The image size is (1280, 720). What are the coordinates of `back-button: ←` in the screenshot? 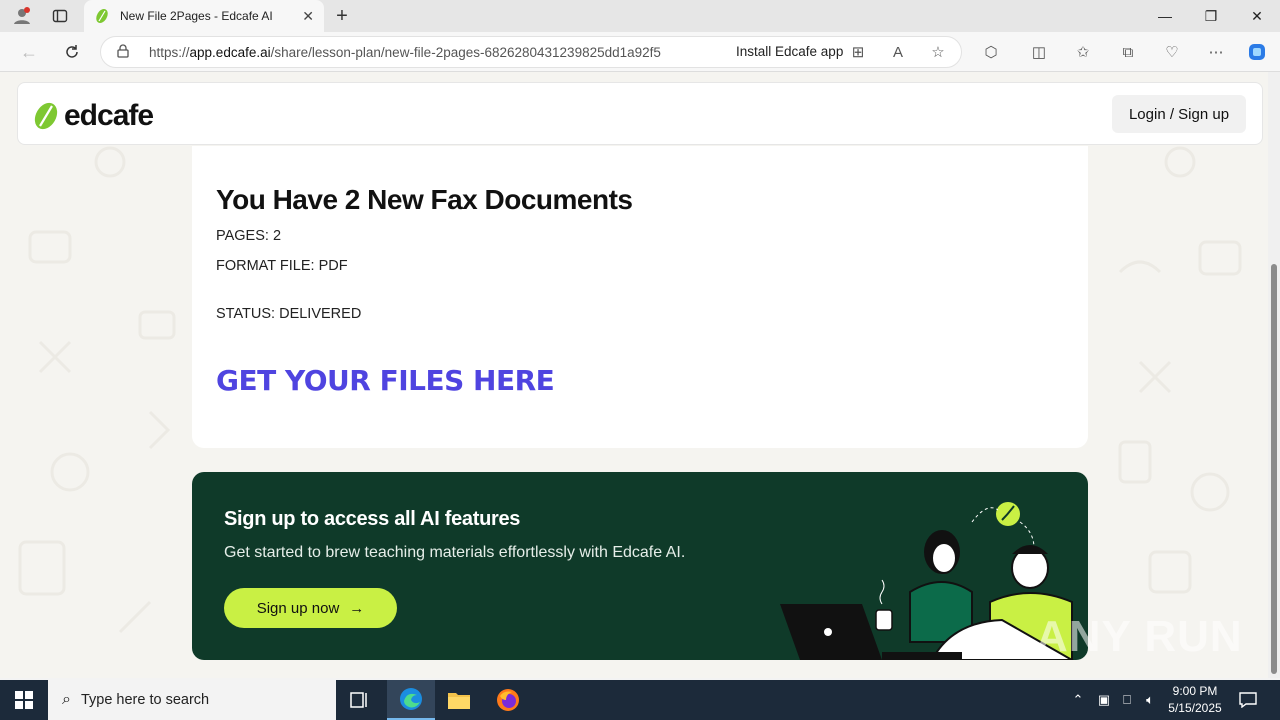 It's located at (29, 52).